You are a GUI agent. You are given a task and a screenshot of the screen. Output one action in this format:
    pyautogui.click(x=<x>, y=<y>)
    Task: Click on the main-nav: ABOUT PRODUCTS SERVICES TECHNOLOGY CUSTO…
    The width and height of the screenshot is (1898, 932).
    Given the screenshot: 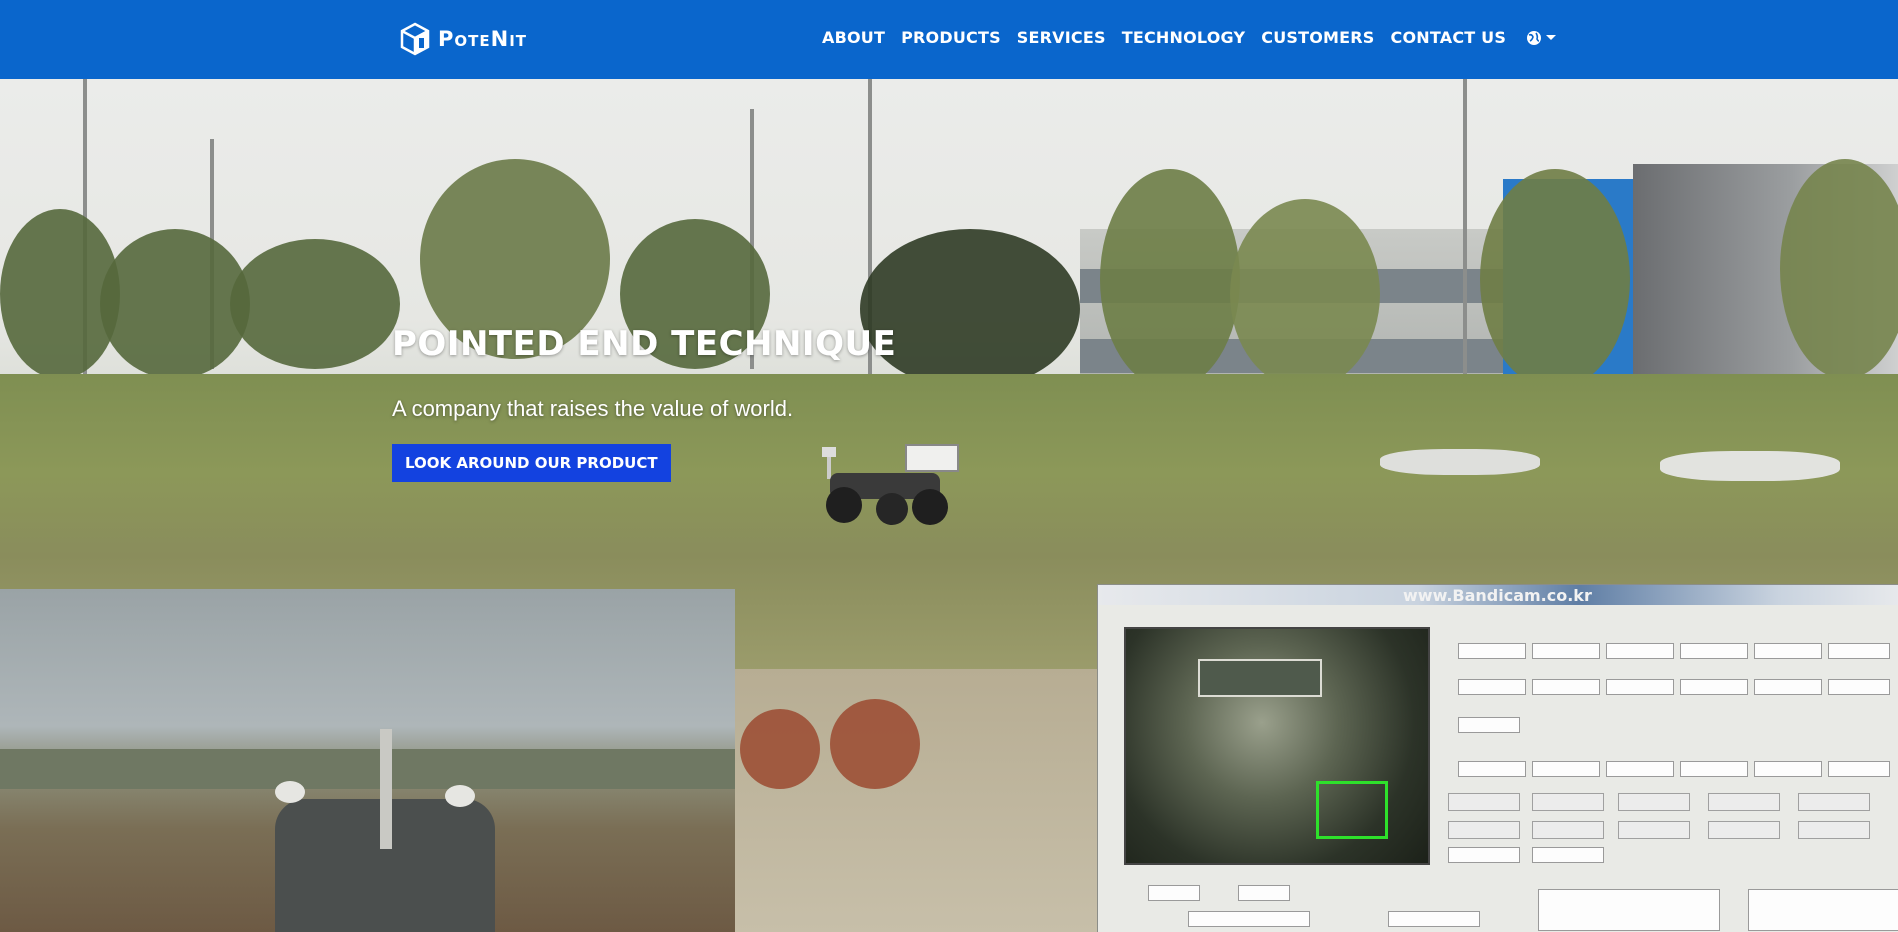 What is the action you would take?
    pyautogui.click(x=1189, y=37)
    